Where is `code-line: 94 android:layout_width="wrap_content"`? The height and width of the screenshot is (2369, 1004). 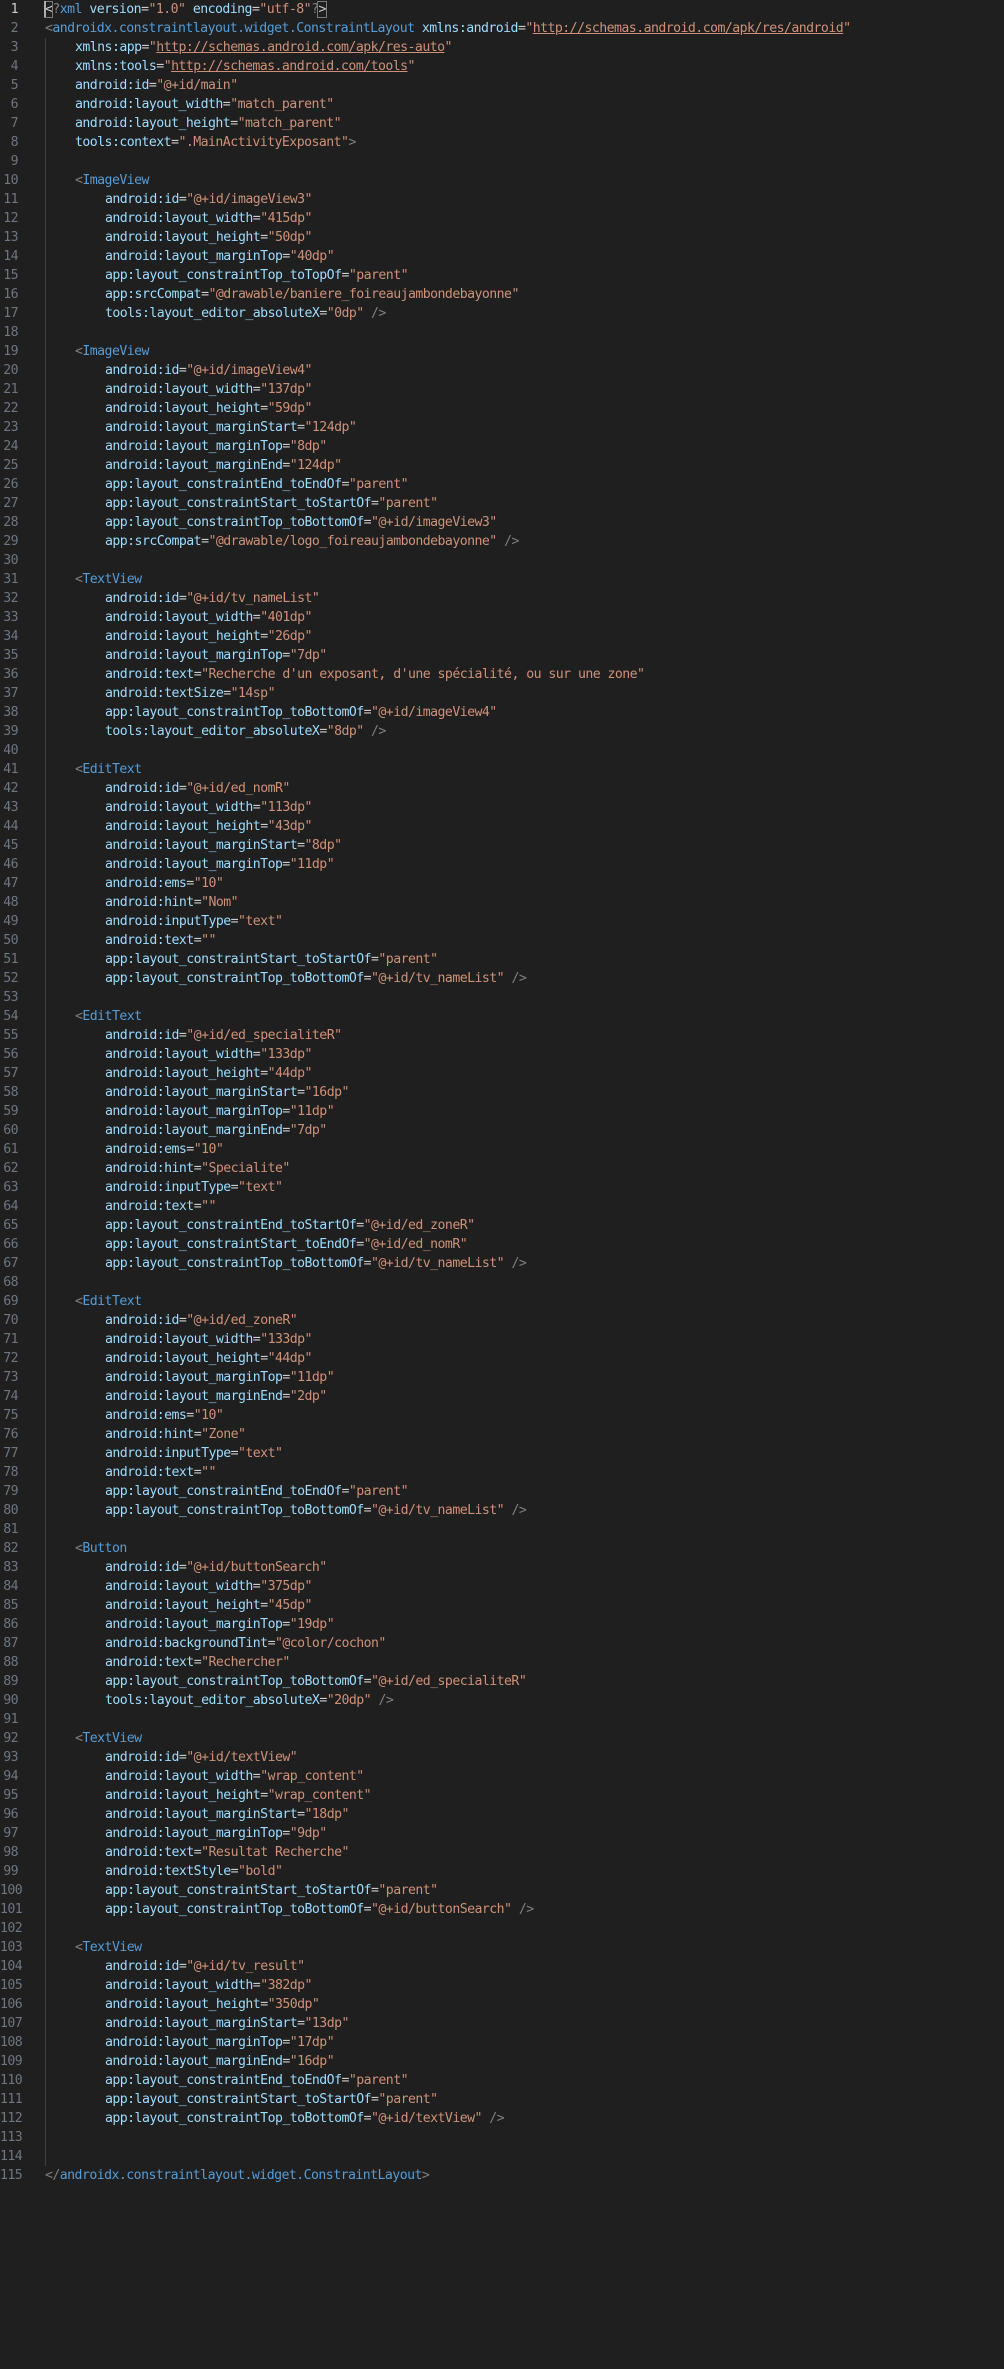 code-line: 94 android:layout_width="wrap_content" is located at coordinates (502, 1776).